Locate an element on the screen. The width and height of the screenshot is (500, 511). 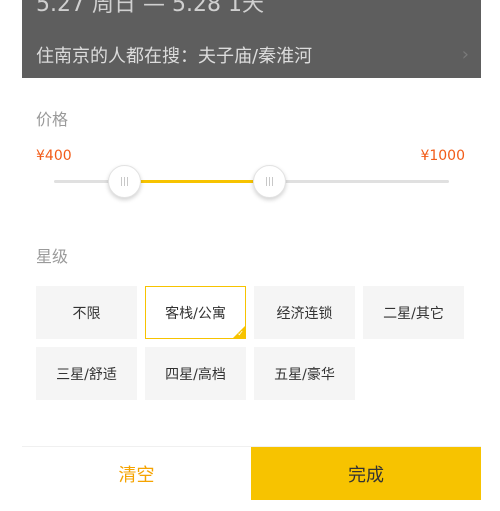
background-overlay: 5.27 周日 — 5.28 1天 住南京的人都在搜：夫子庙/秦淮河 › is located at coordinates (251, 39).